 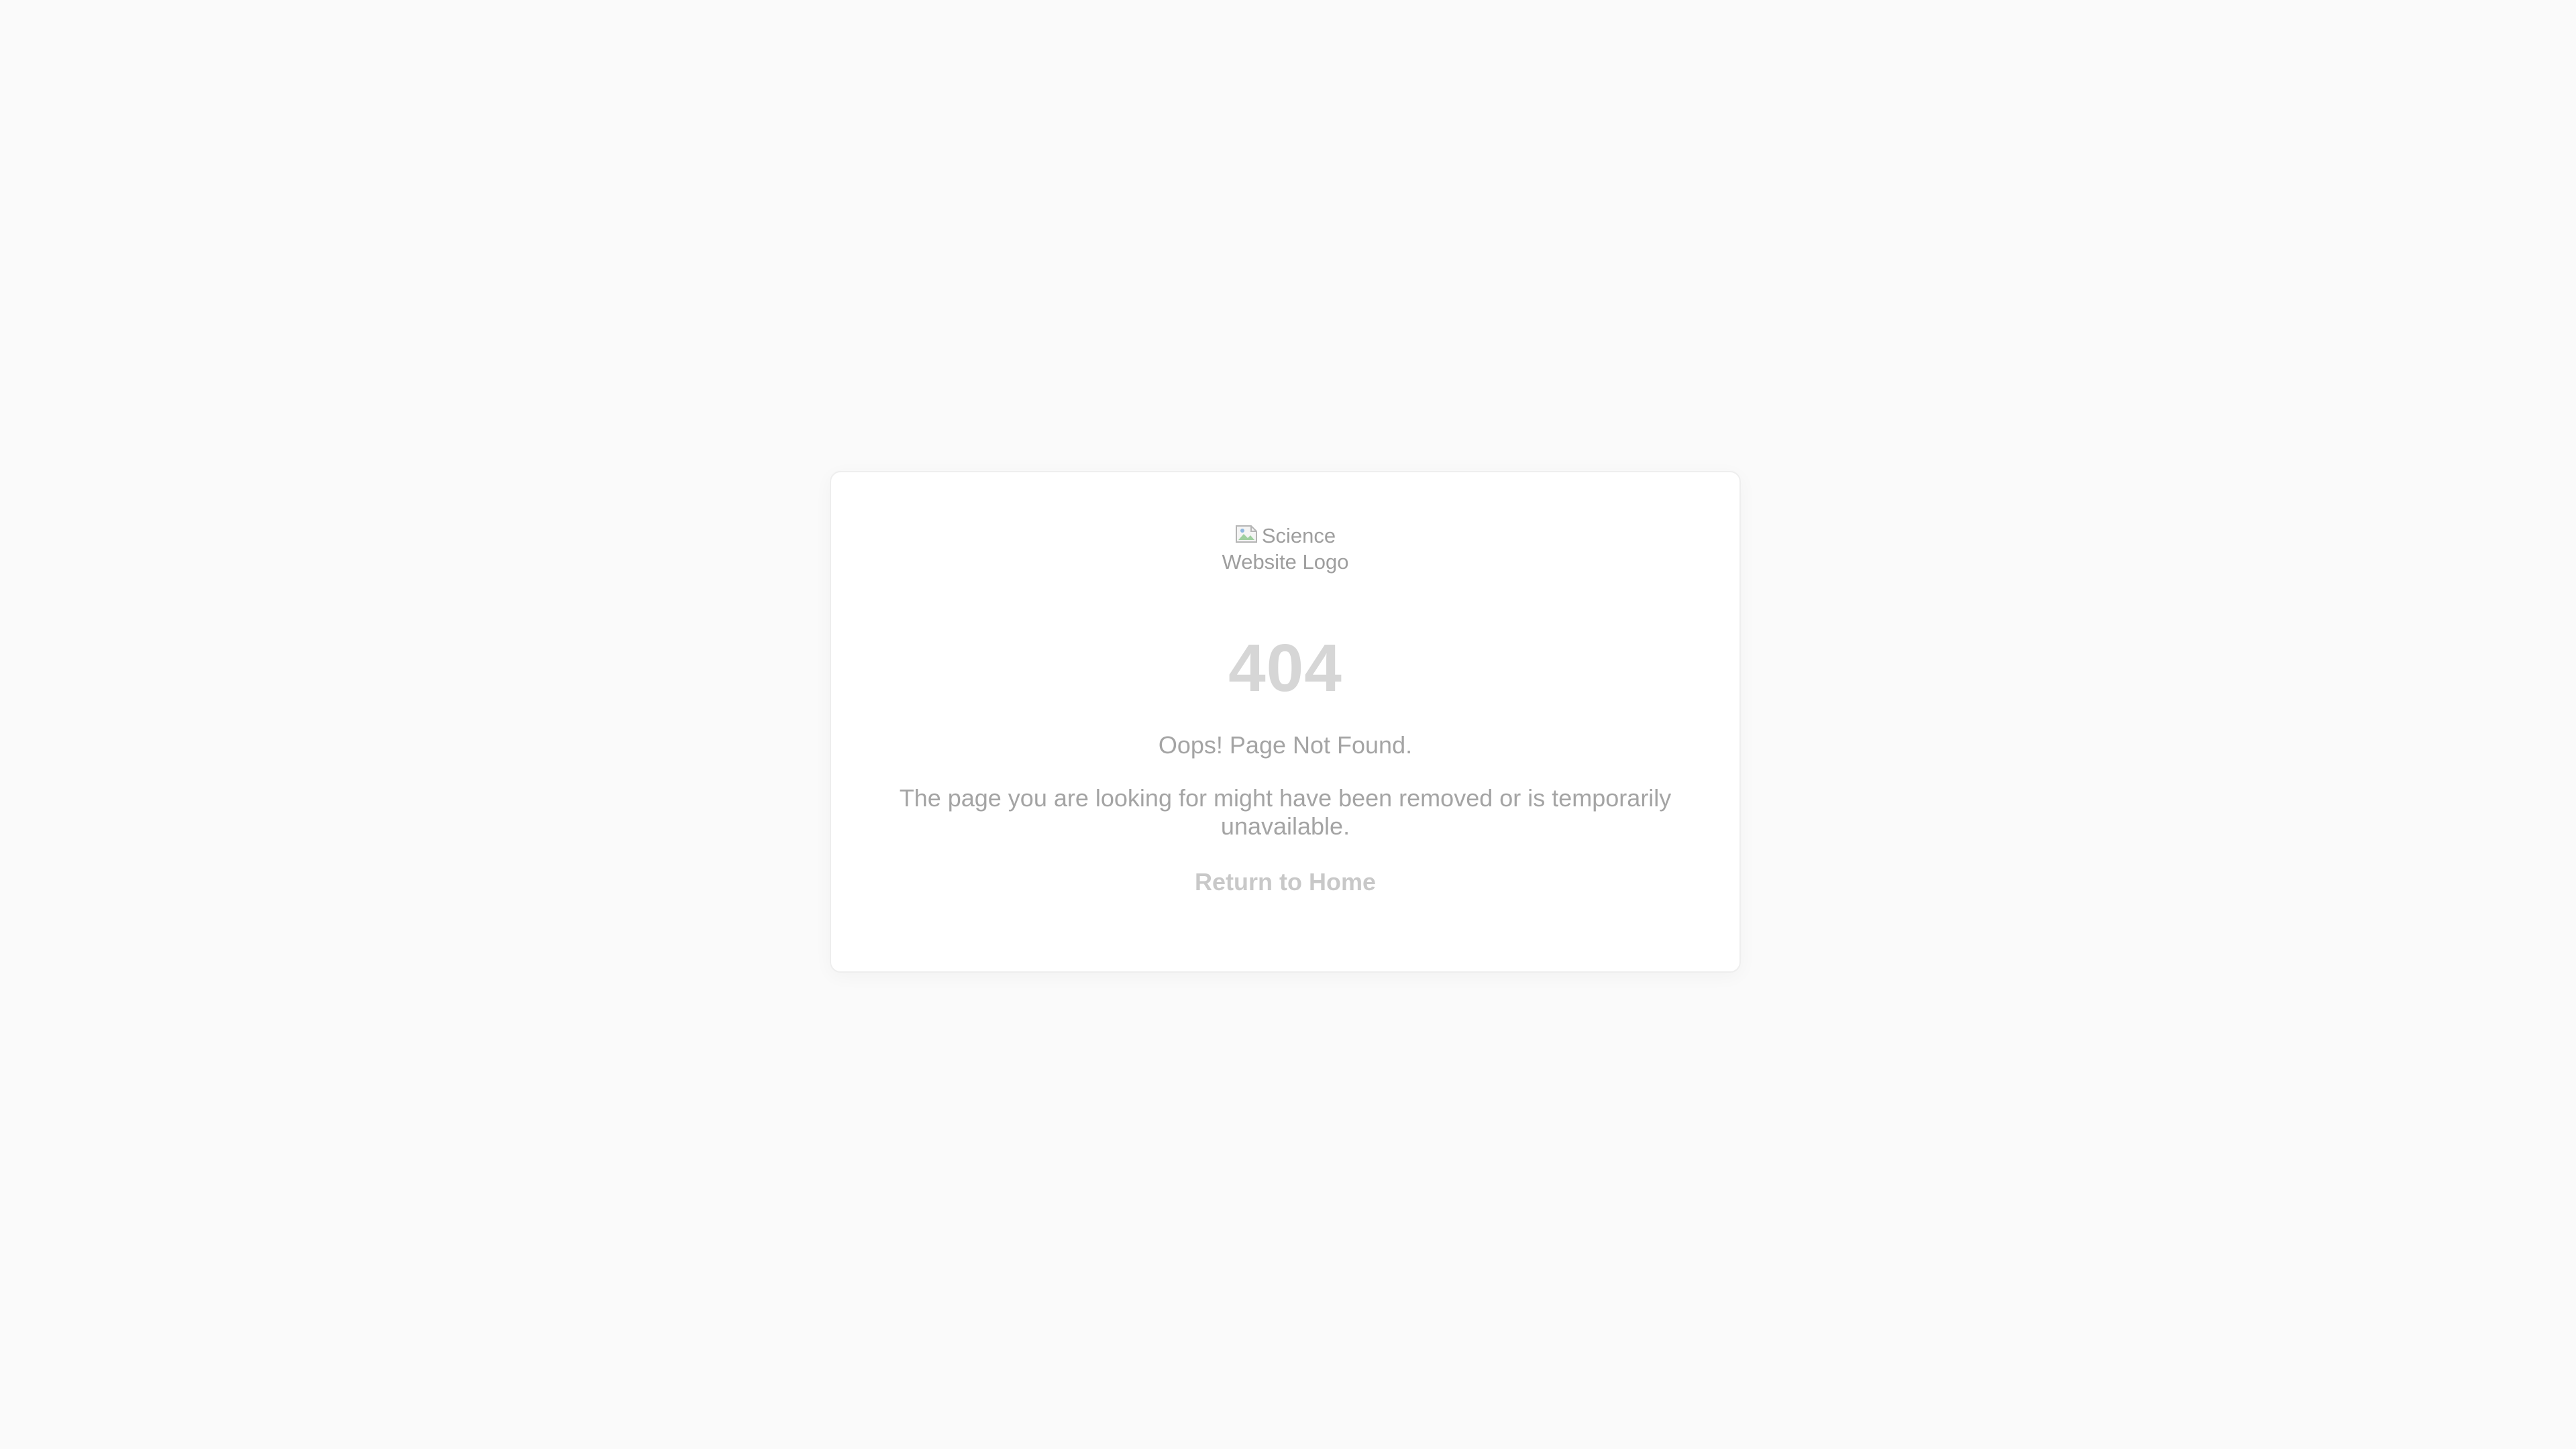 I want to click on site-logo: Science Website Logo, so click(x=1285, y=548).